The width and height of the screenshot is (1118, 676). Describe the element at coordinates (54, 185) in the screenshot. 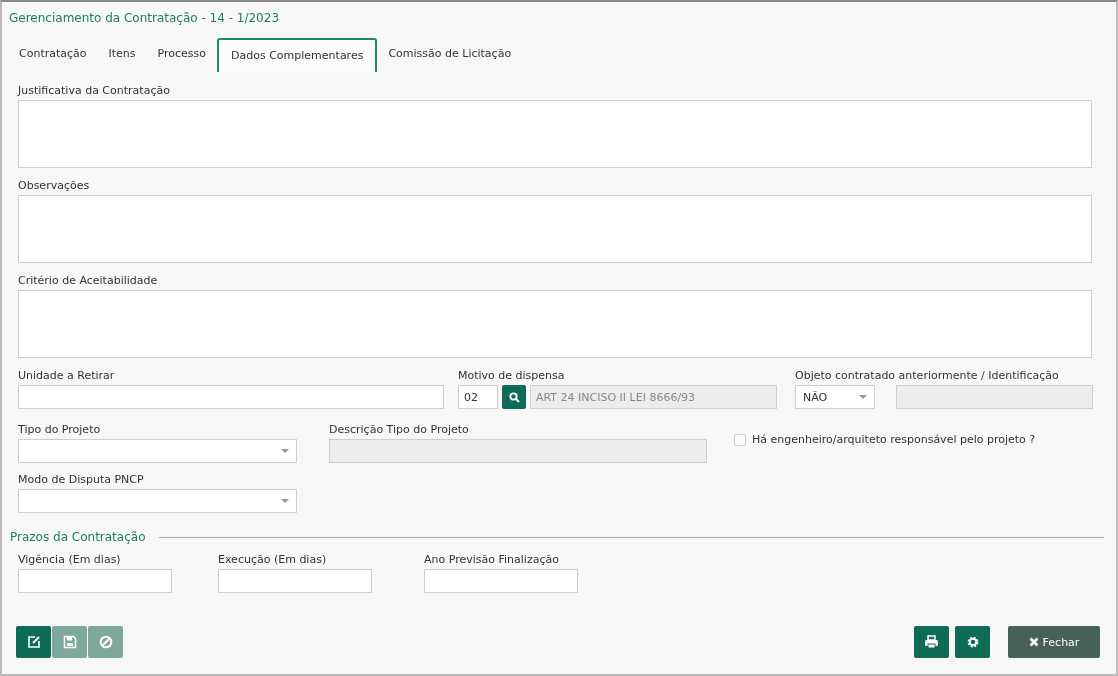

I see `field-label: Observações` at that location.